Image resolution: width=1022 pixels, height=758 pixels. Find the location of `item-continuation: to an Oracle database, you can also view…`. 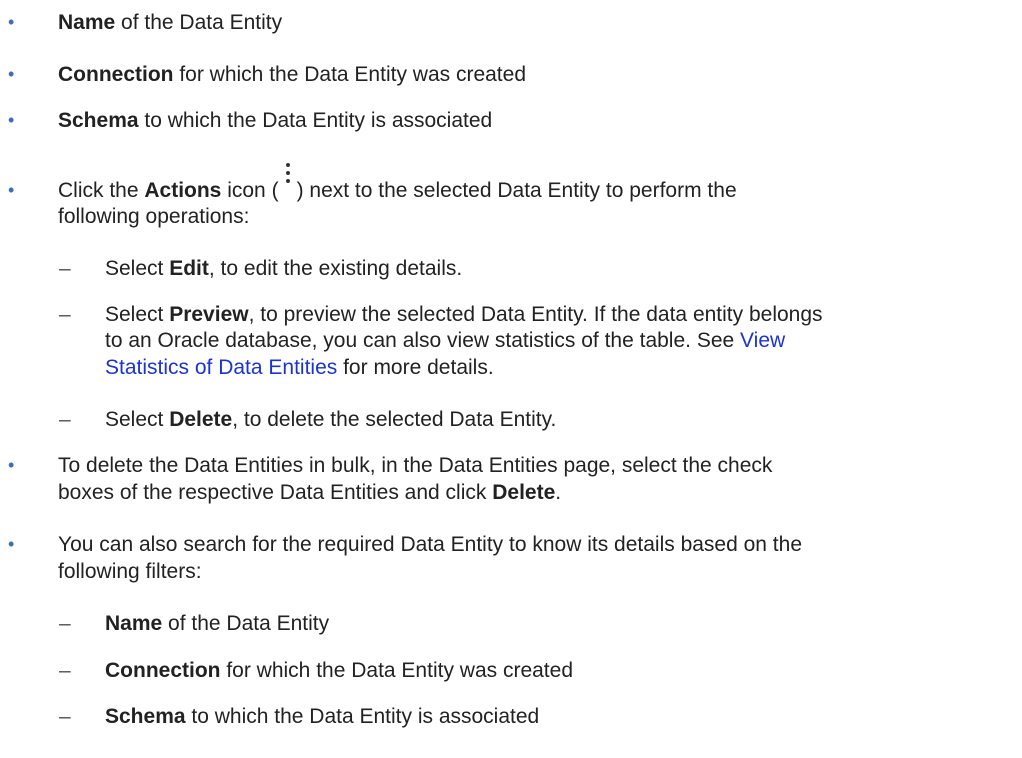

item-continuation: to an Oracle database, you can also view… is located at coordinates (445, 340).